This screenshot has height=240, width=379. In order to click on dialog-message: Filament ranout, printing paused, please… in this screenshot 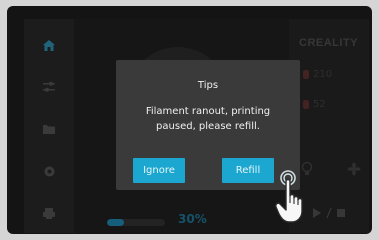, I will do `click(208, 119)`.